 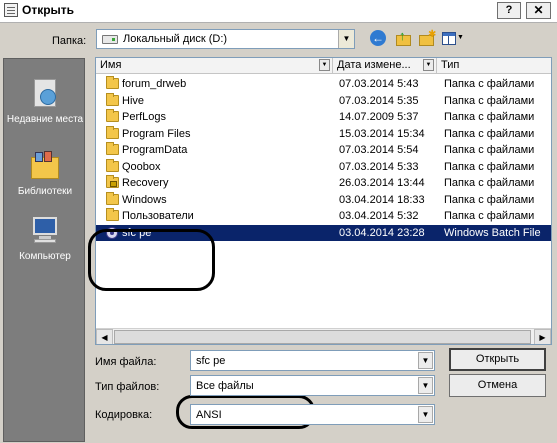 What do you see at coordinates (492, 232) in the screenshot?
I see `file-type: Windows Batch File` at bounding box center [492, 232].